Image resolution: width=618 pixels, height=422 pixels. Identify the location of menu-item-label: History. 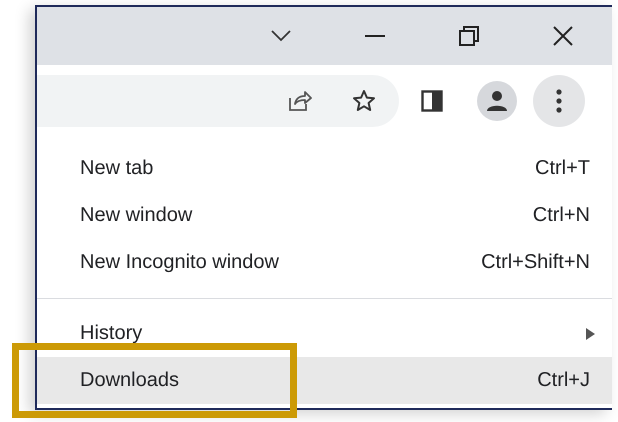
(112, 333).